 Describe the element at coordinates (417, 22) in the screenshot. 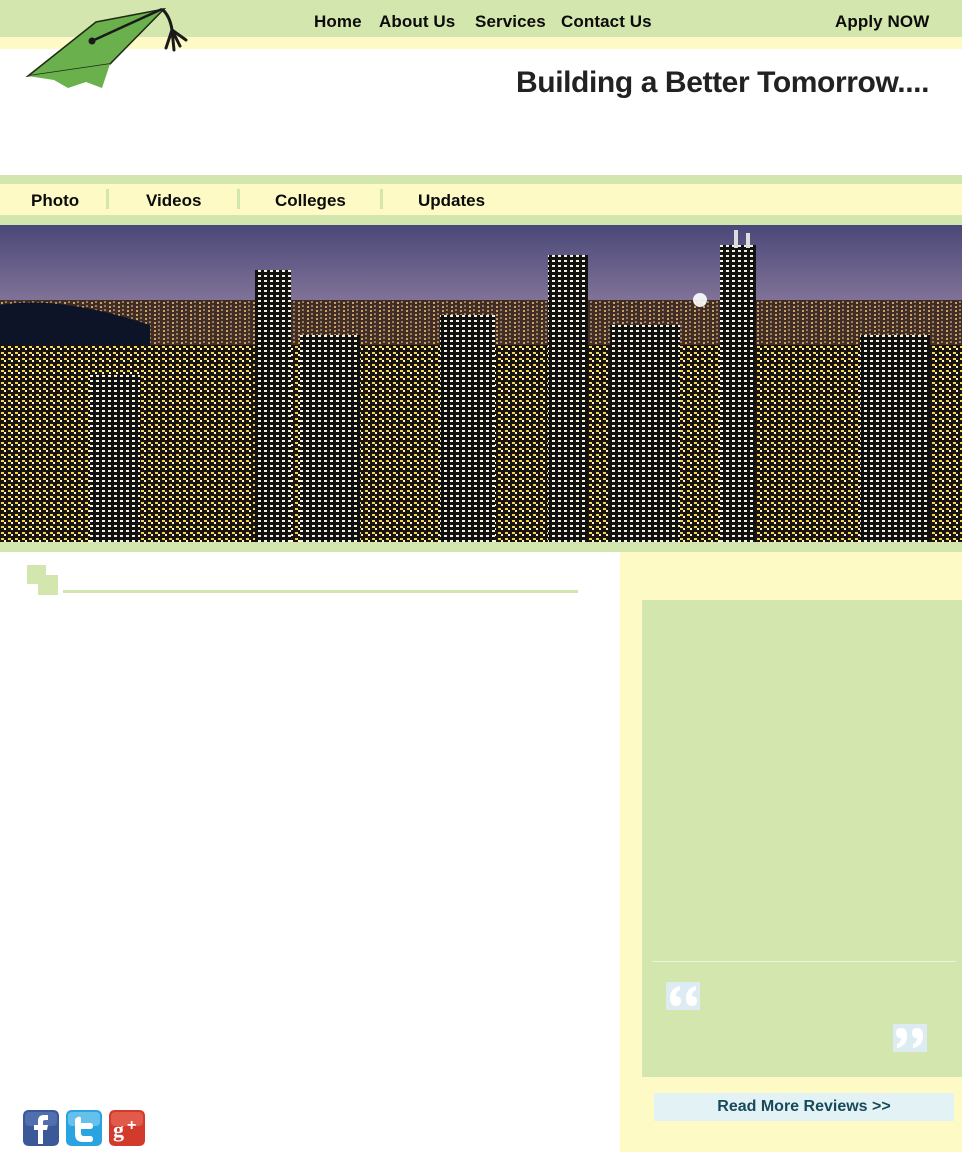

I see `nav-about-us: About Us` at that location.